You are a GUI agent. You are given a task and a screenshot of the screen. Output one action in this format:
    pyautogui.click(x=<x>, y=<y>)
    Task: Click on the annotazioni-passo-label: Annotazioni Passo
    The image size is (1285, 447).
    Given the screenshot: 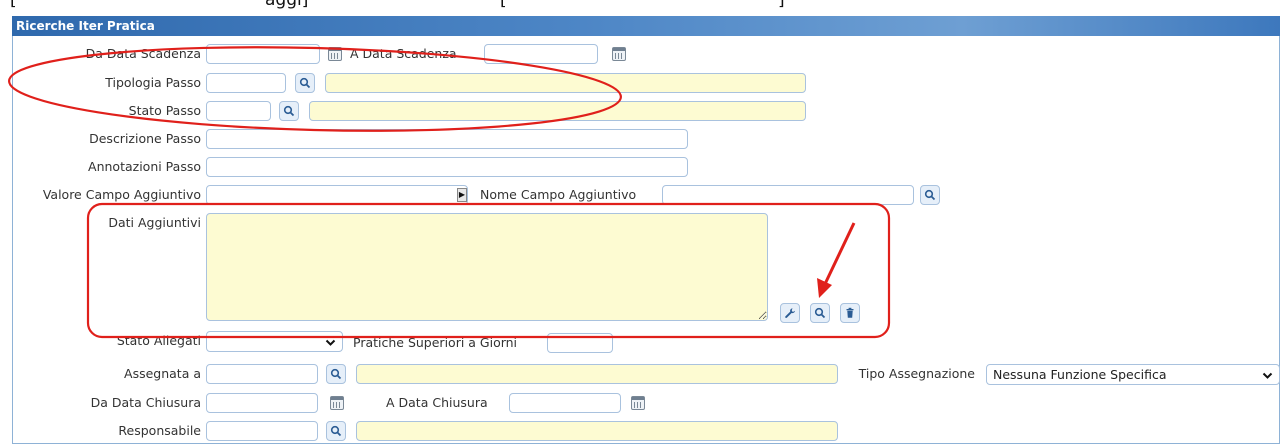 What is the action you would take?
    pyautogui.click(x=144, y=166)
    